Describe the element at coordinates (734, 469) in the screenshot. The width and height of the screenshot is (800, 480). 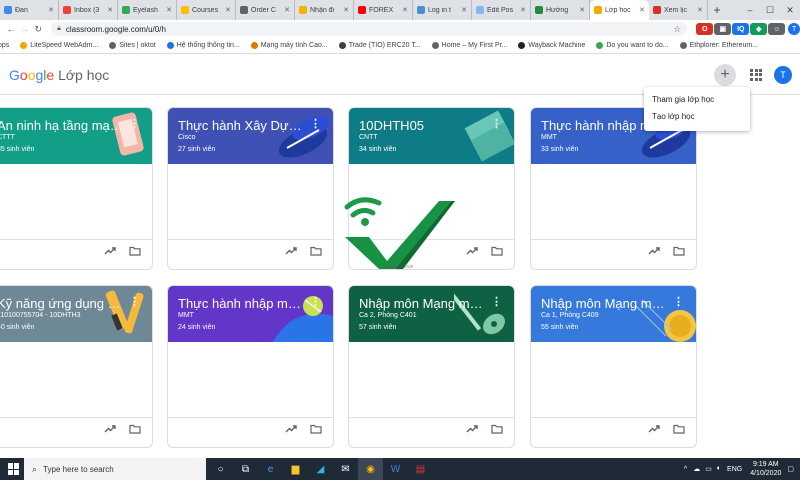
I see `language-indicator: ENG` at that location.